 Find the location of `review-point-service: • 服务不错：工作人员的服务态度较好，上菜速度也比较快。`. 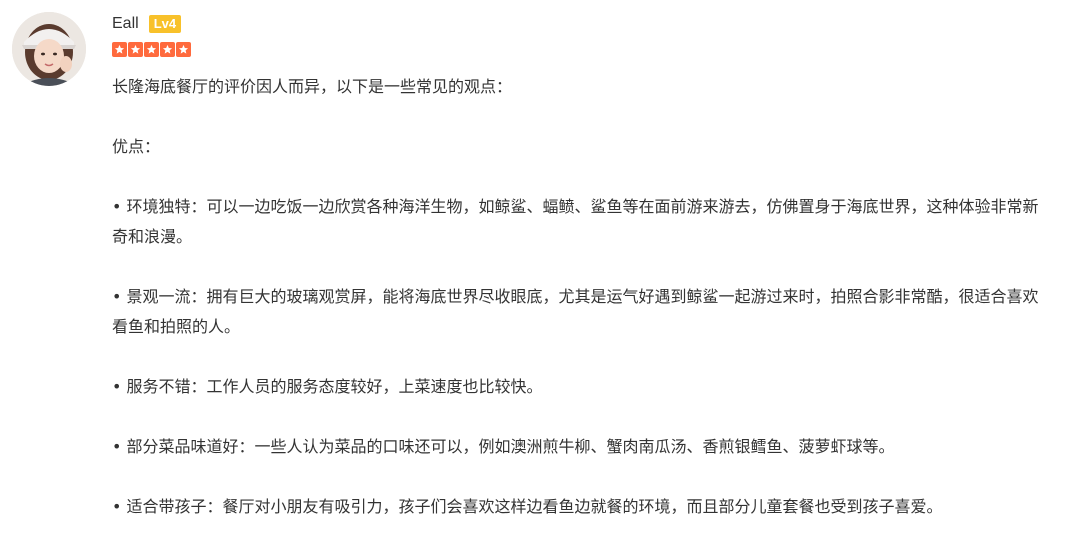

review-point-service: • 服务不错：工作人员的服务态度较好，上菜速度也比较快。 is located at coordinates (327, 386).